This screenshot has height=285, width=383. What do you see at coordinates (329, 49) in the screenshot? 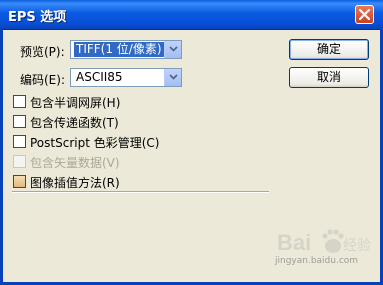
I see `ok-button: 确定` at bounding box center [329, 49].